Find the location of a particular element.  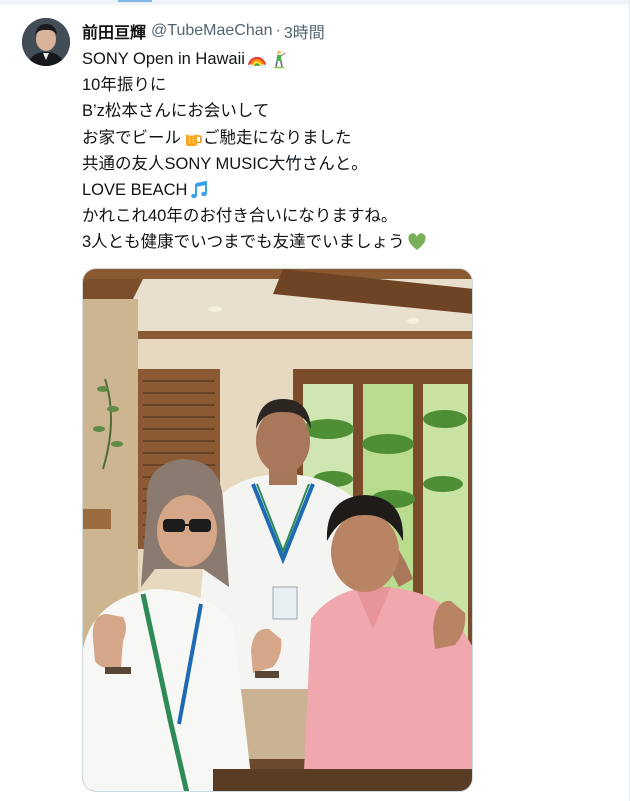

tweet-line: お家でビール ご馳走になりました is located at coordinates (342, 138).